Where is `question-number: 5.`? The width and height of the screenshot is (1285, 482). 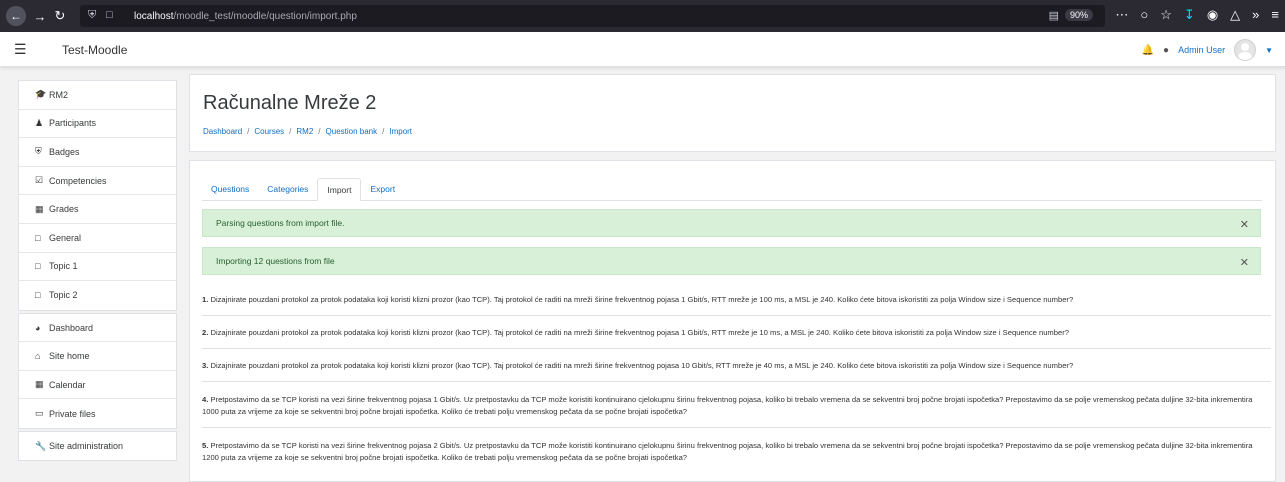
question-number: 5. is located at coordinates (205, 445).